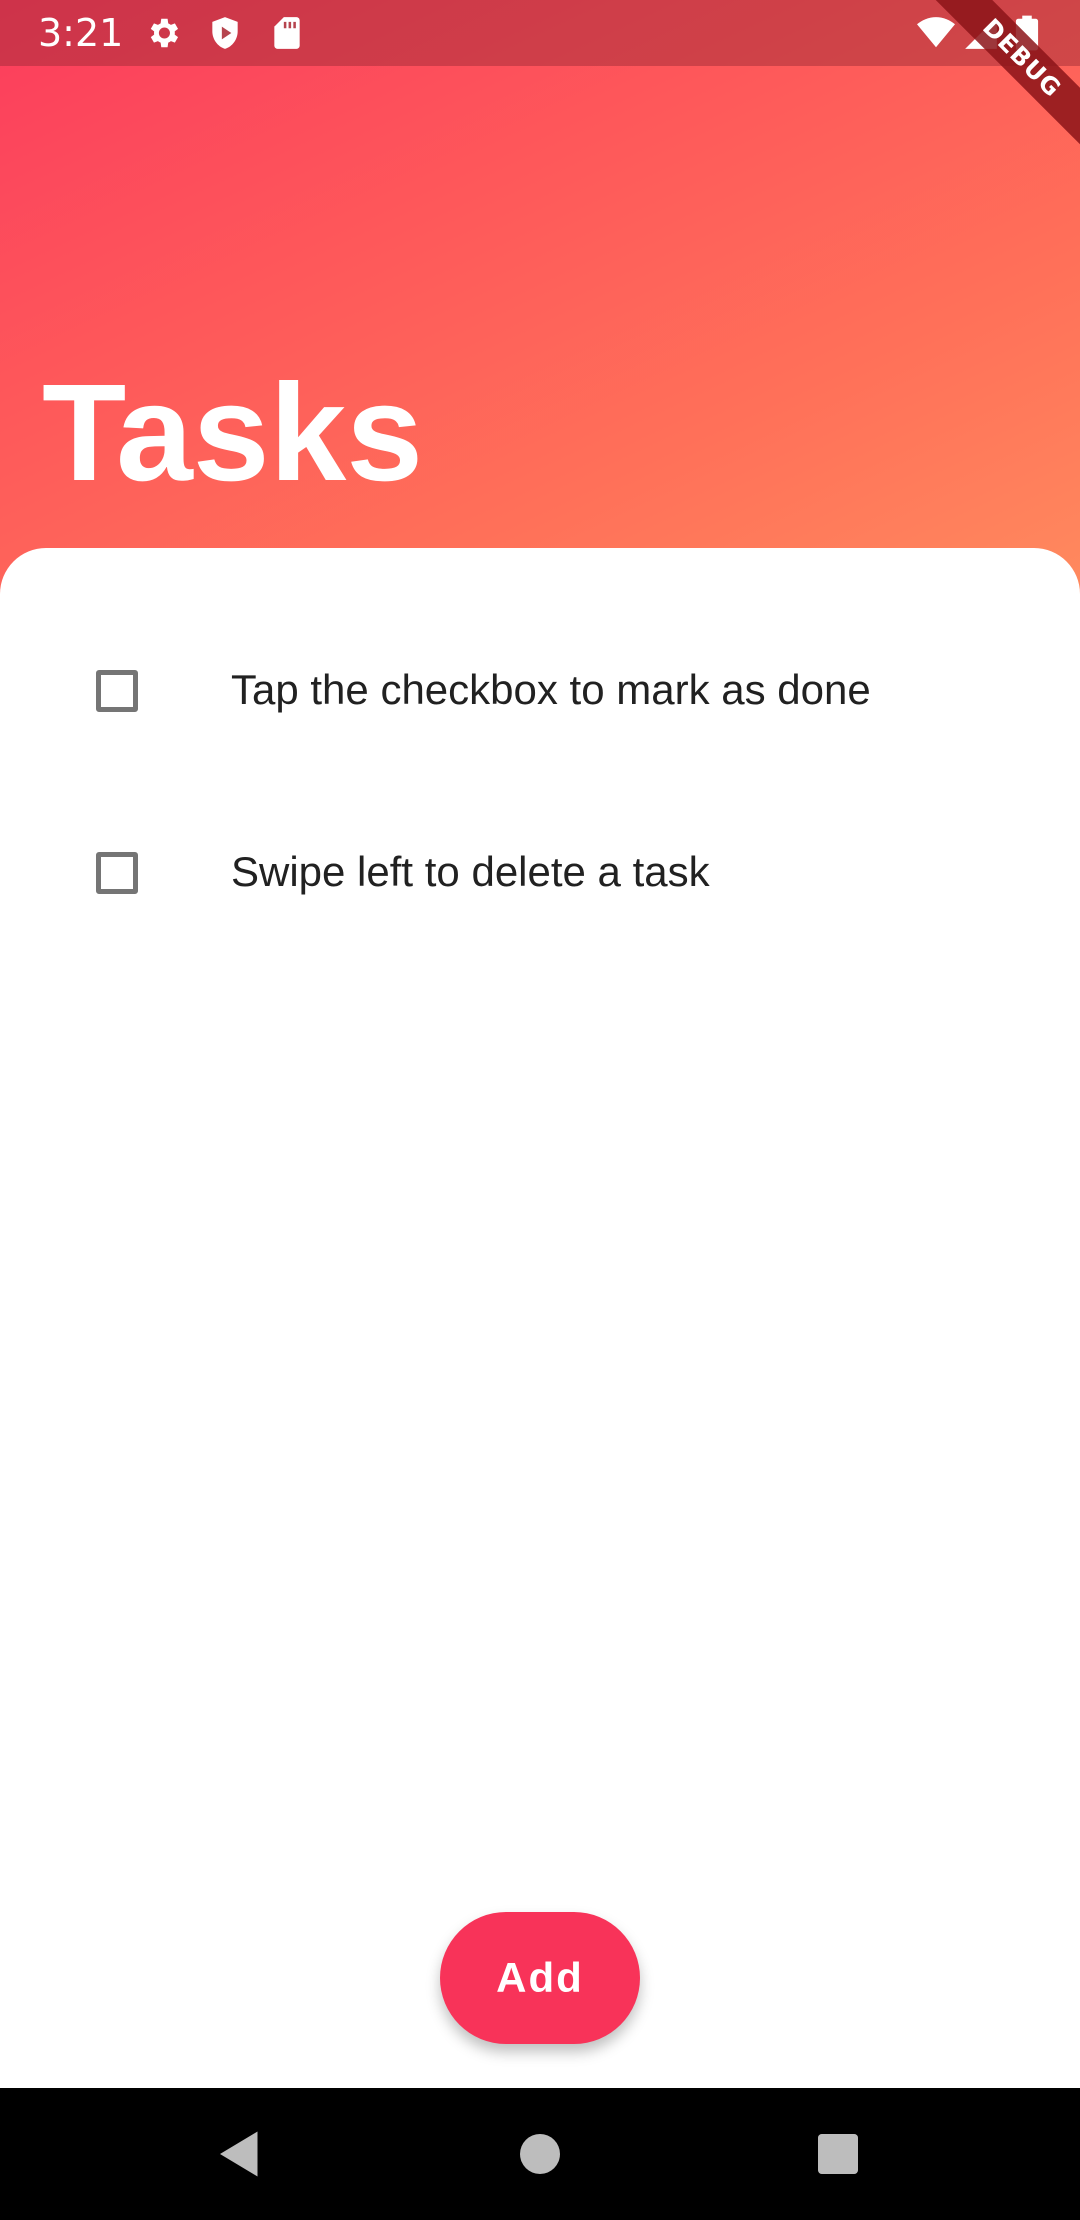  I want to click on status-time: 3:21, so click(81, 33).